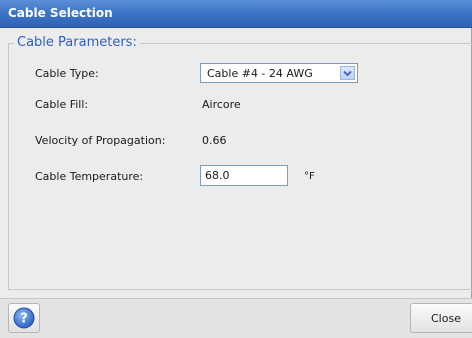 The height and width of the screenshot is (338, 472). What do you see at coordinates (77, 42) in the screenshot?
I see `group-legend: Cable Parameters:` at bounding box center [77, 42].